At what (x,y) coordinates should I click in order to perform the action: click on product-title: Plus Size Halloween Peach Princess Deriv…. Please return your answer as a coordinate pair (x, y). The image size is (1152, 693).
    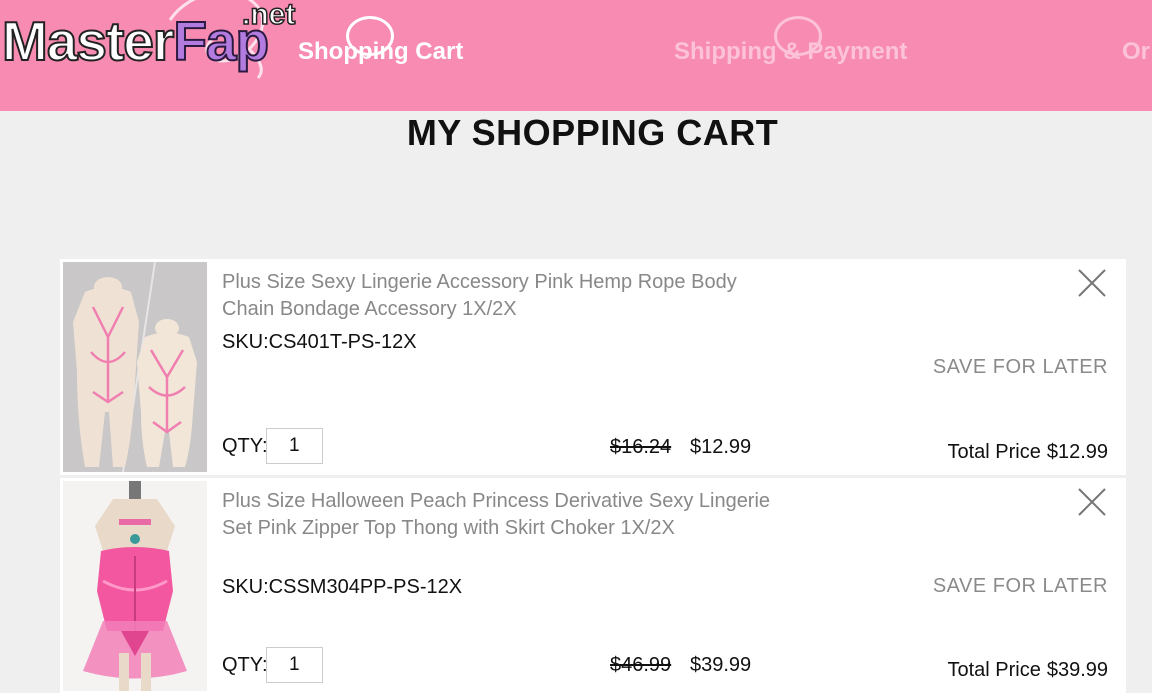
    Looking at the image, I should click on (502, 515).